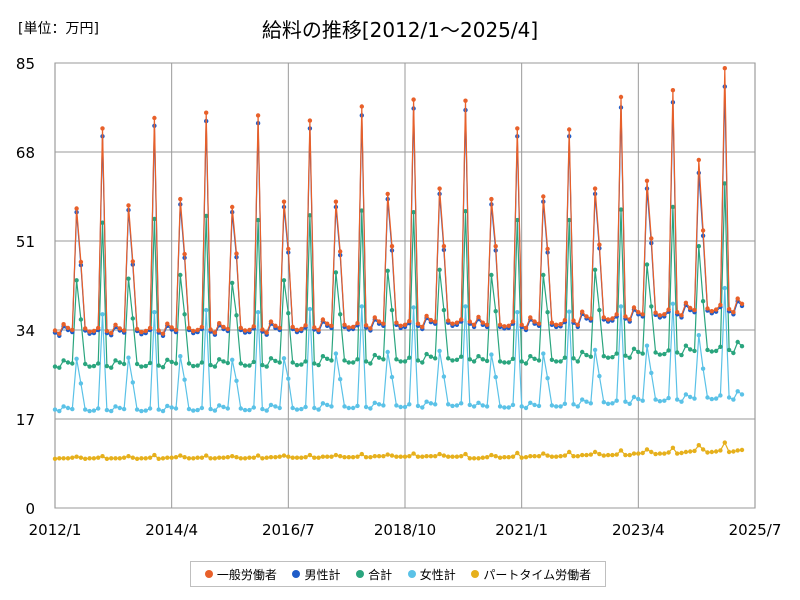 This screenshot has height=600, width=800. I want to click on x-tick-label: 2014/4, so click(171, 530).